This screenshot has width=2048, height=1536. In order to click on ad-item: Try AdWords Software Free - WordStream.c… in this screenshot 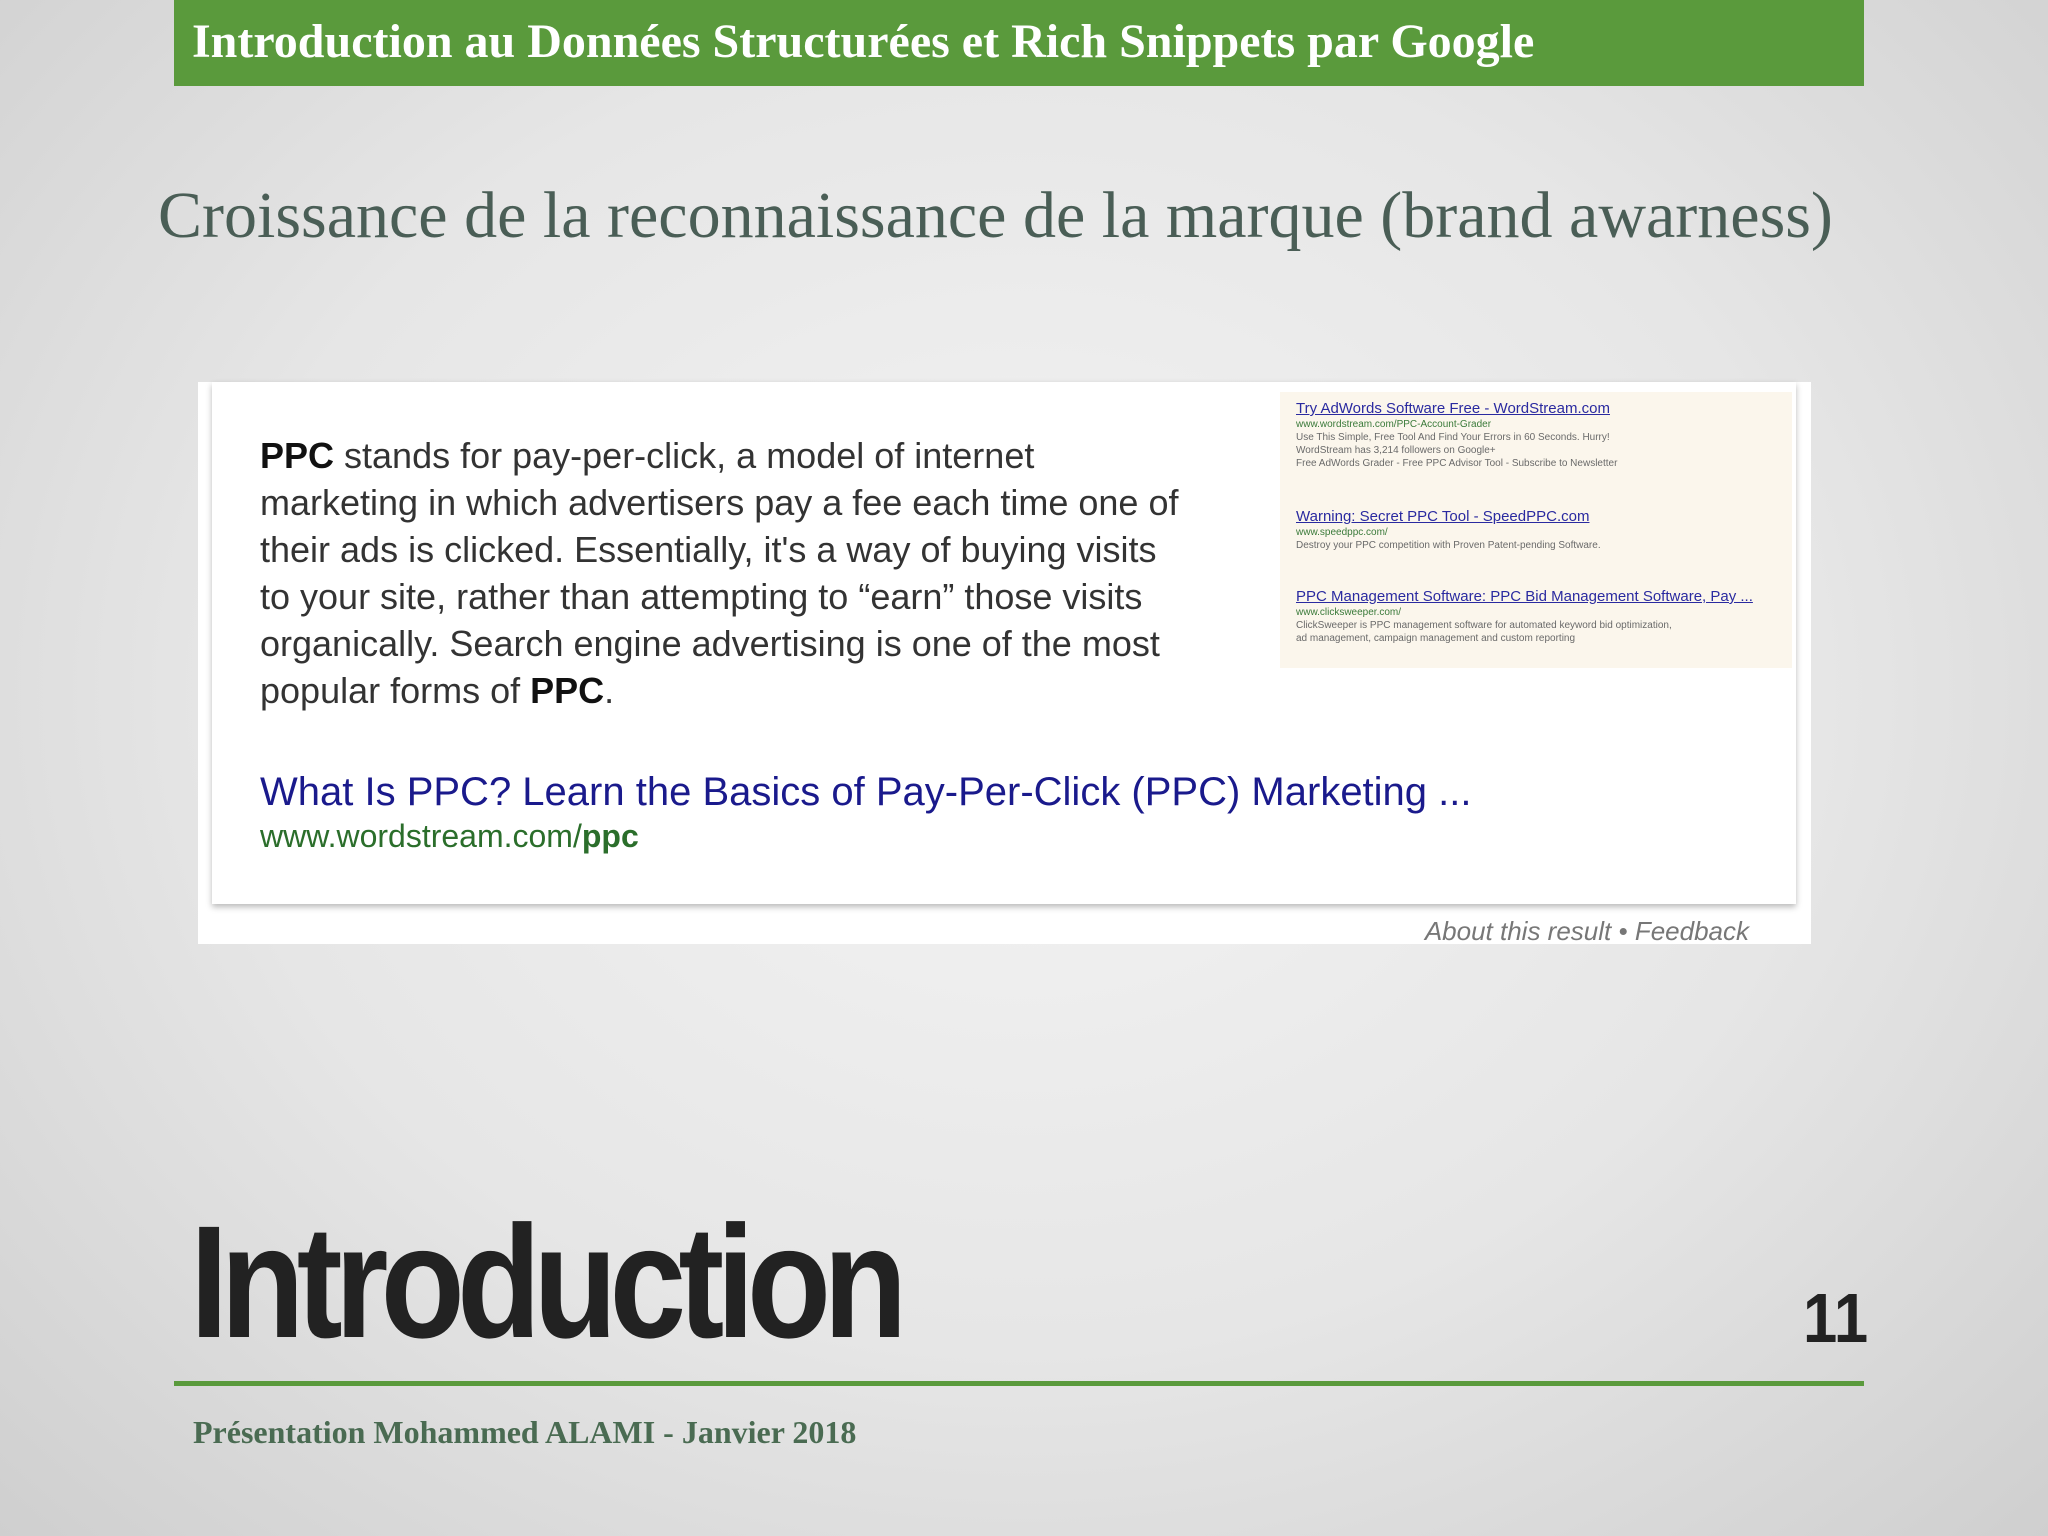, I will do `click(1541, 435)`.